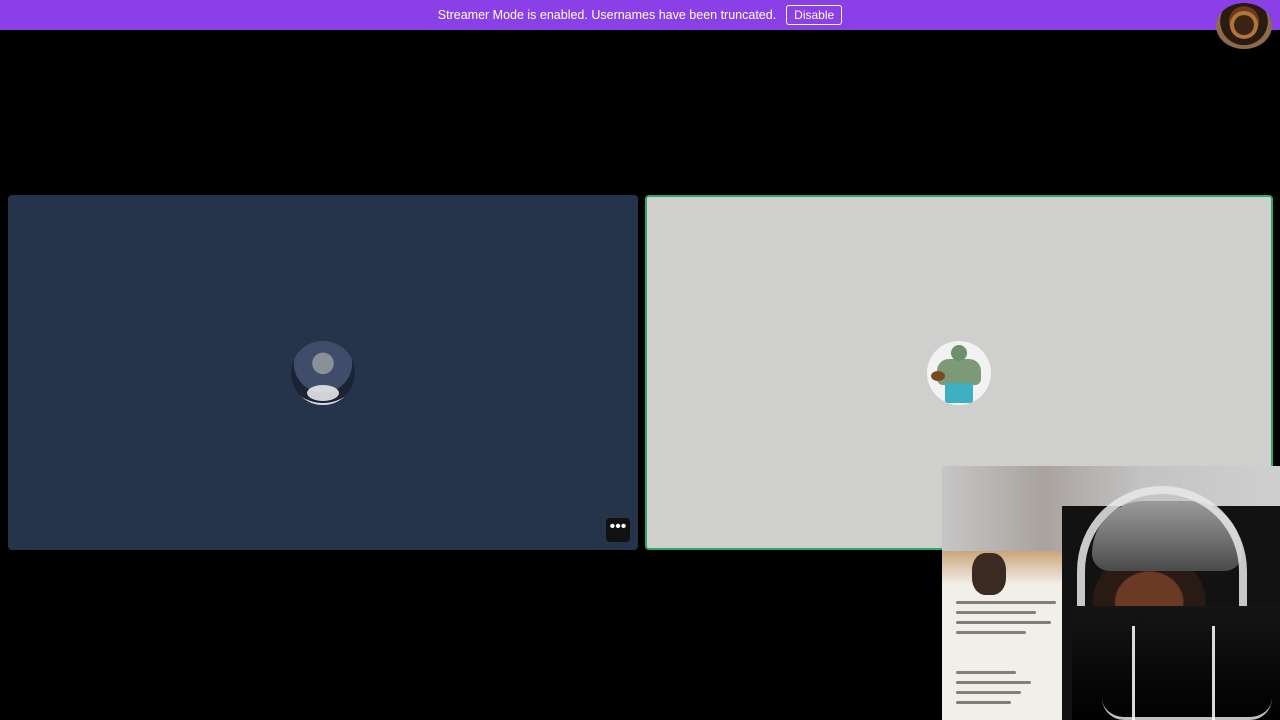  Describe the element at coordinates (814, 15) in the screenshot. I see `disable-streamer-mode-button: Disable` at that location.